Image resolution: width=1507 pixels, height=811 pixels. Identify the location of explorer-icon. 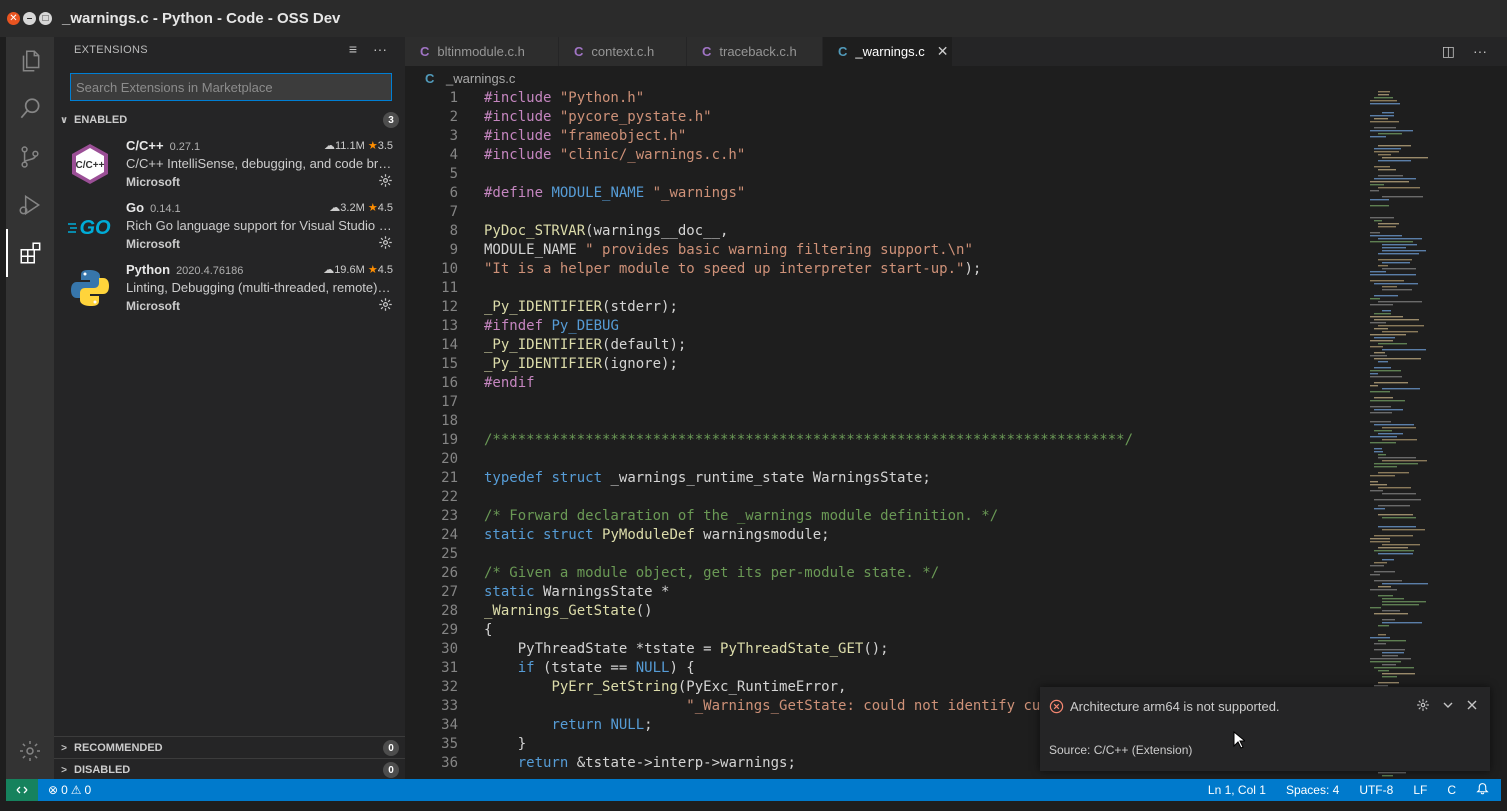
(30, 61).